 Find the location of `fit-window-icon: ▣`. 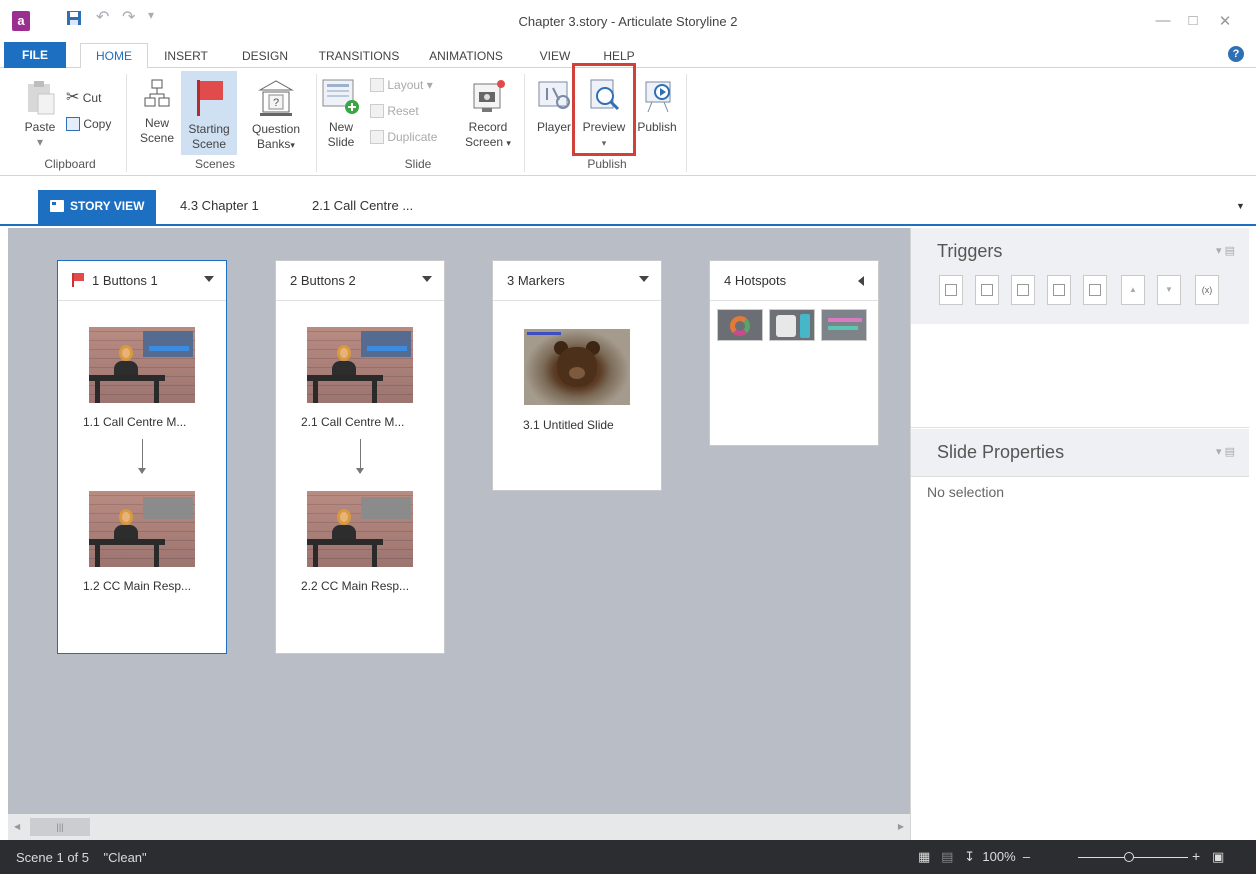

fit-window-icon: ▣ is located at coordinates (1218, 857).